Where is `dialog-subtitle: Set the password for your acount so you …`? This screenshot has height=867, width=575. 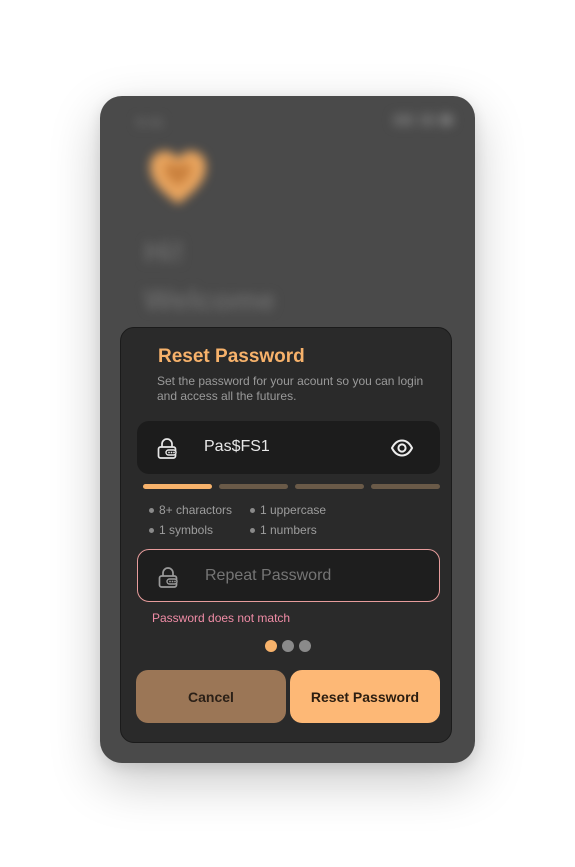 dialog-subtitle: Set the password for your acount so you … is located at coordinates (290, 388).